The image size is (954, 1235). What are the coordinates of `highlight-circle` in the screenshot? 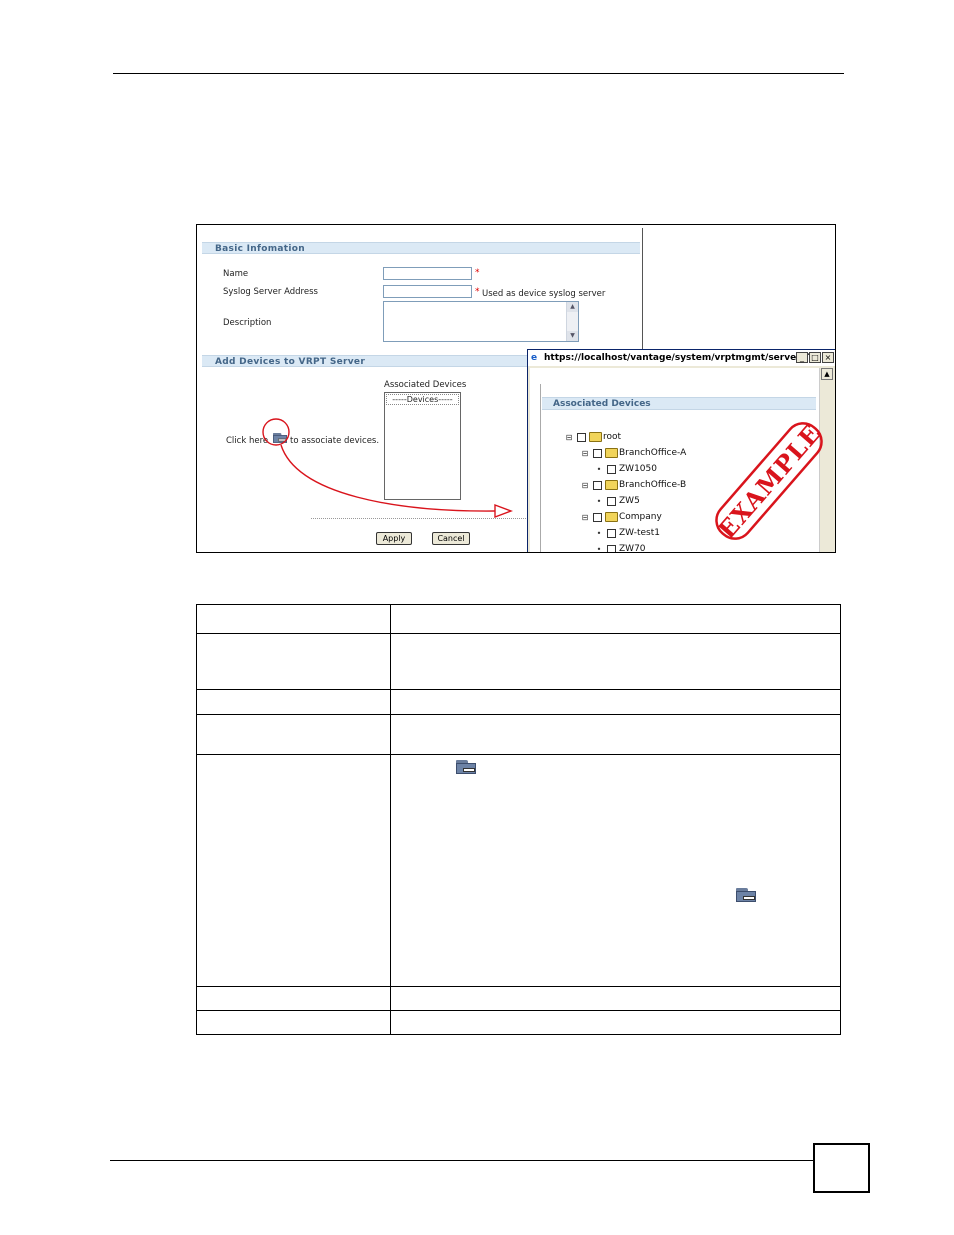 It's located at (276, 432).